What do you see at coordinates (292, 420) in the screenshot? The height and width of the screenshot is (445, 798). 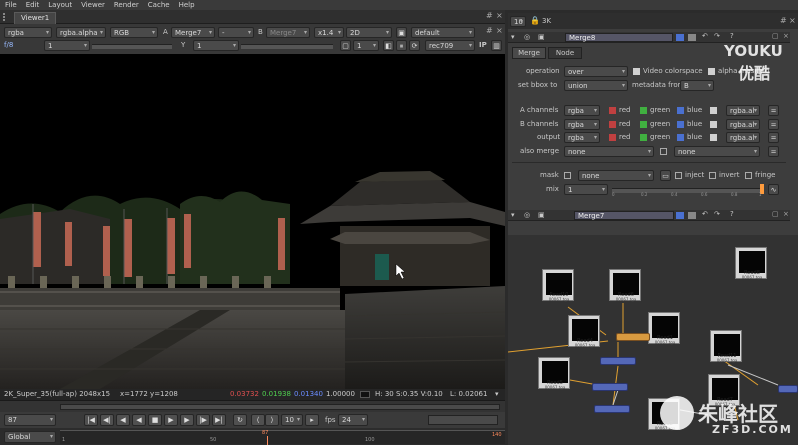 I see `step-field: 10` at bounding box center [292, 420].